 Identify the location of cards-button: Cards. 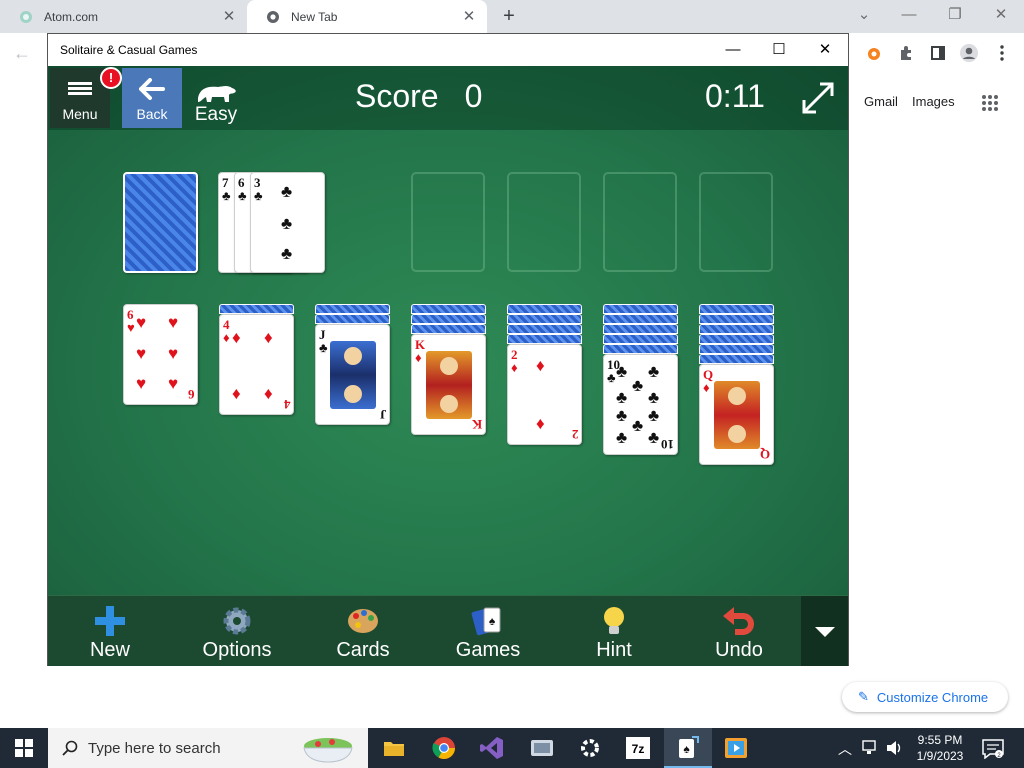
(363, 633).